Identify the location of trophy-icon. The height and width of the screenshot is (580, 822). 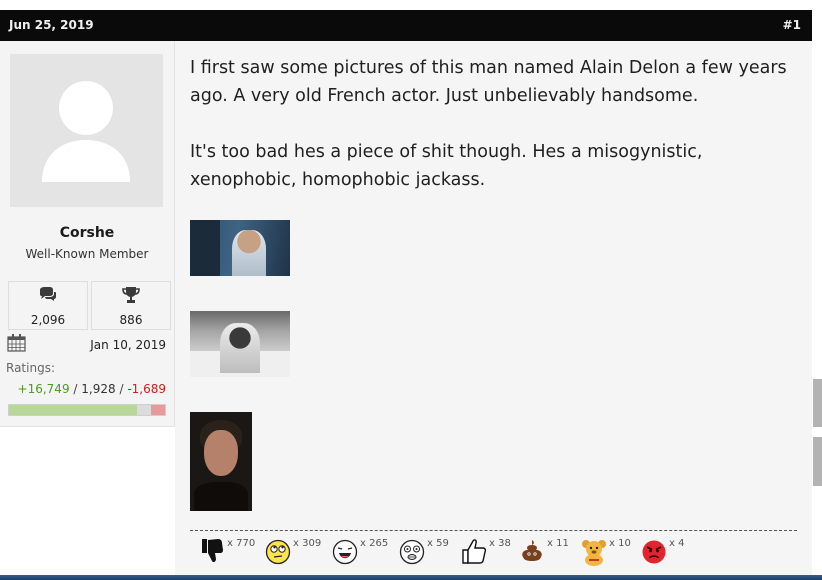
(131, 298).